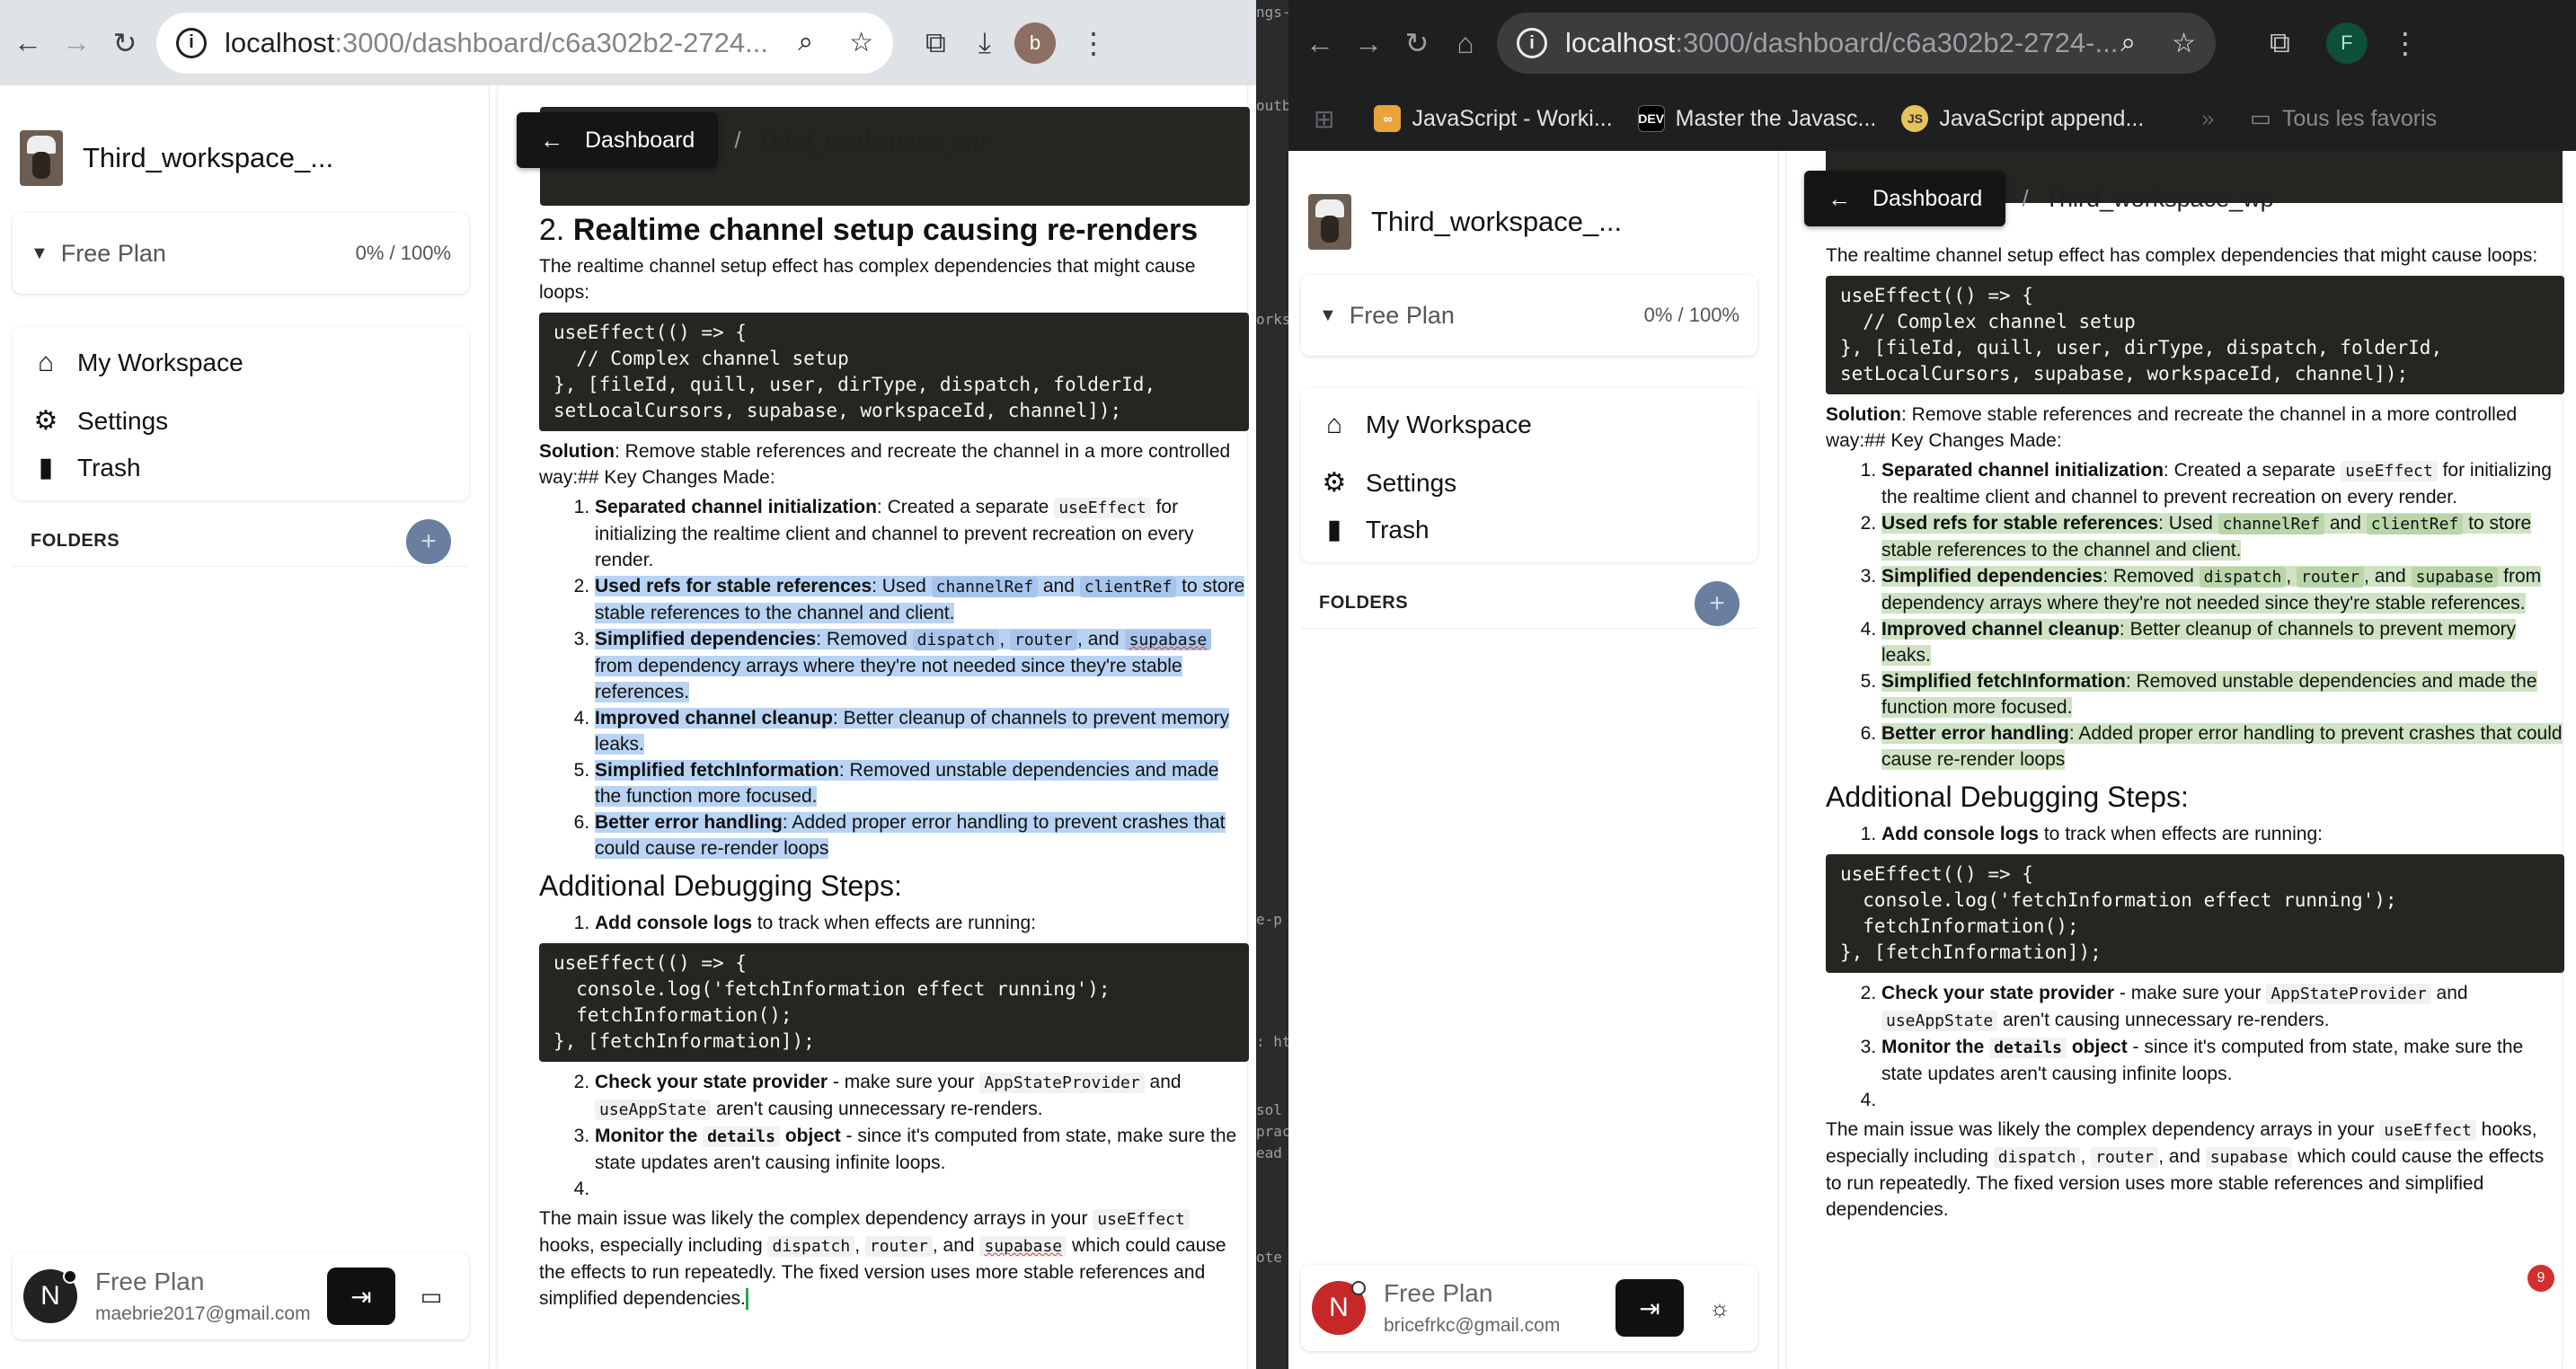 The image size is (2576, 1369). What do you see at coordinates (2540, 1279) in the screenshot?
I see `notification-badge: 9` at bounding box center [2540, 1279].